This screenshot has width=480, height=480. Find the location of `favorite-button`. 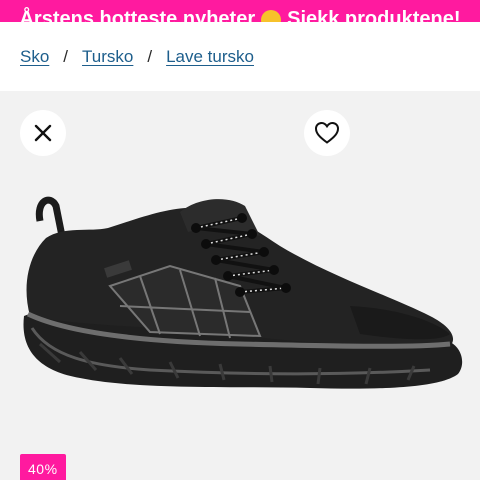

favorite-button is located at coordinates (327, 133).